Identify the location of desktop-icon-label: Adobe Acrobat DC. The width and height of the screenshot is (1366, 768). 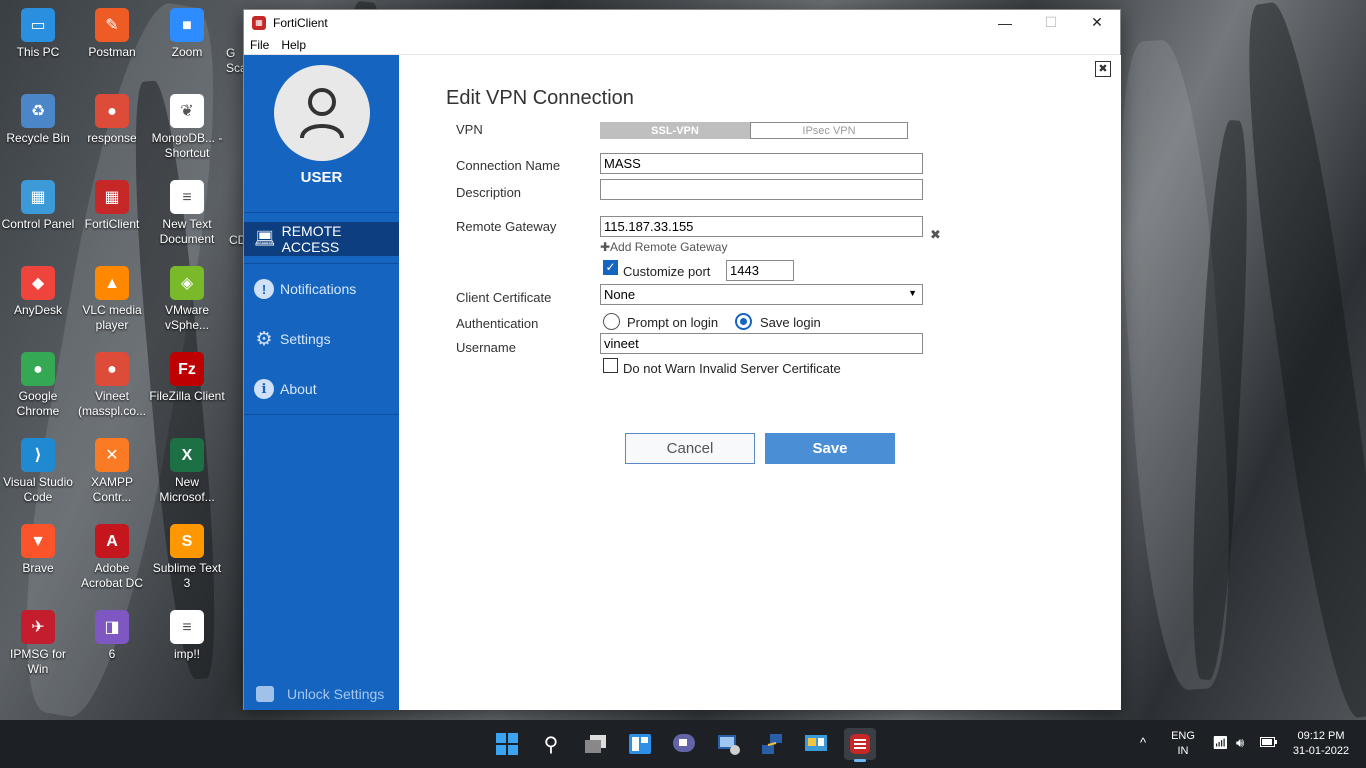
(112, 575).